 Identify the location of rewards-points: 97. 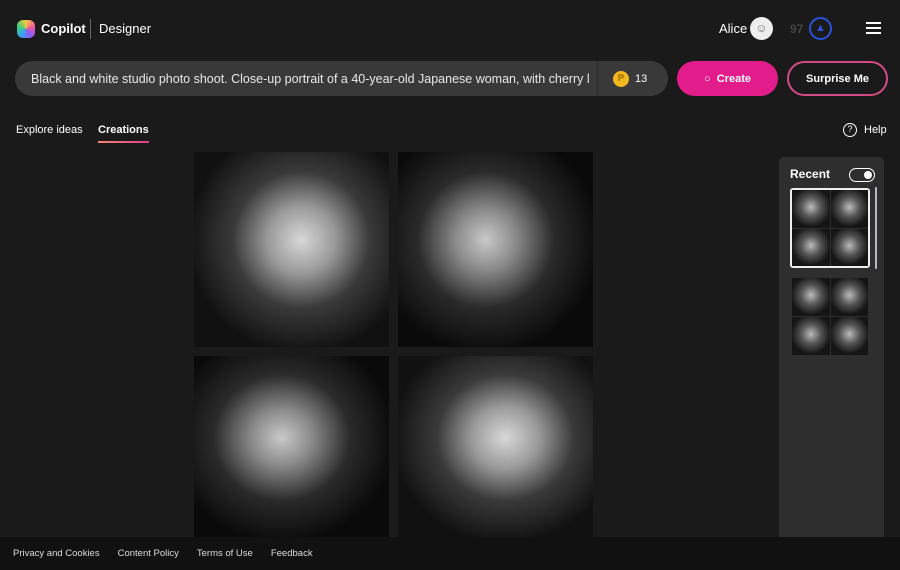
(797, 29).